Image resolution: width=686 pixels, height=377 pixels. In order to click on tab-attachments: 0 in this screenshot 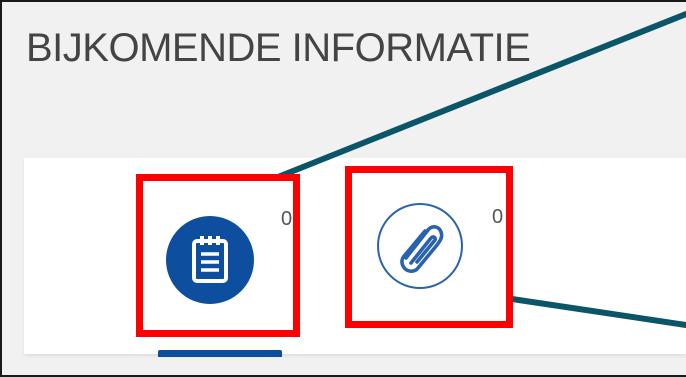, I will do `click(426, 243)`.